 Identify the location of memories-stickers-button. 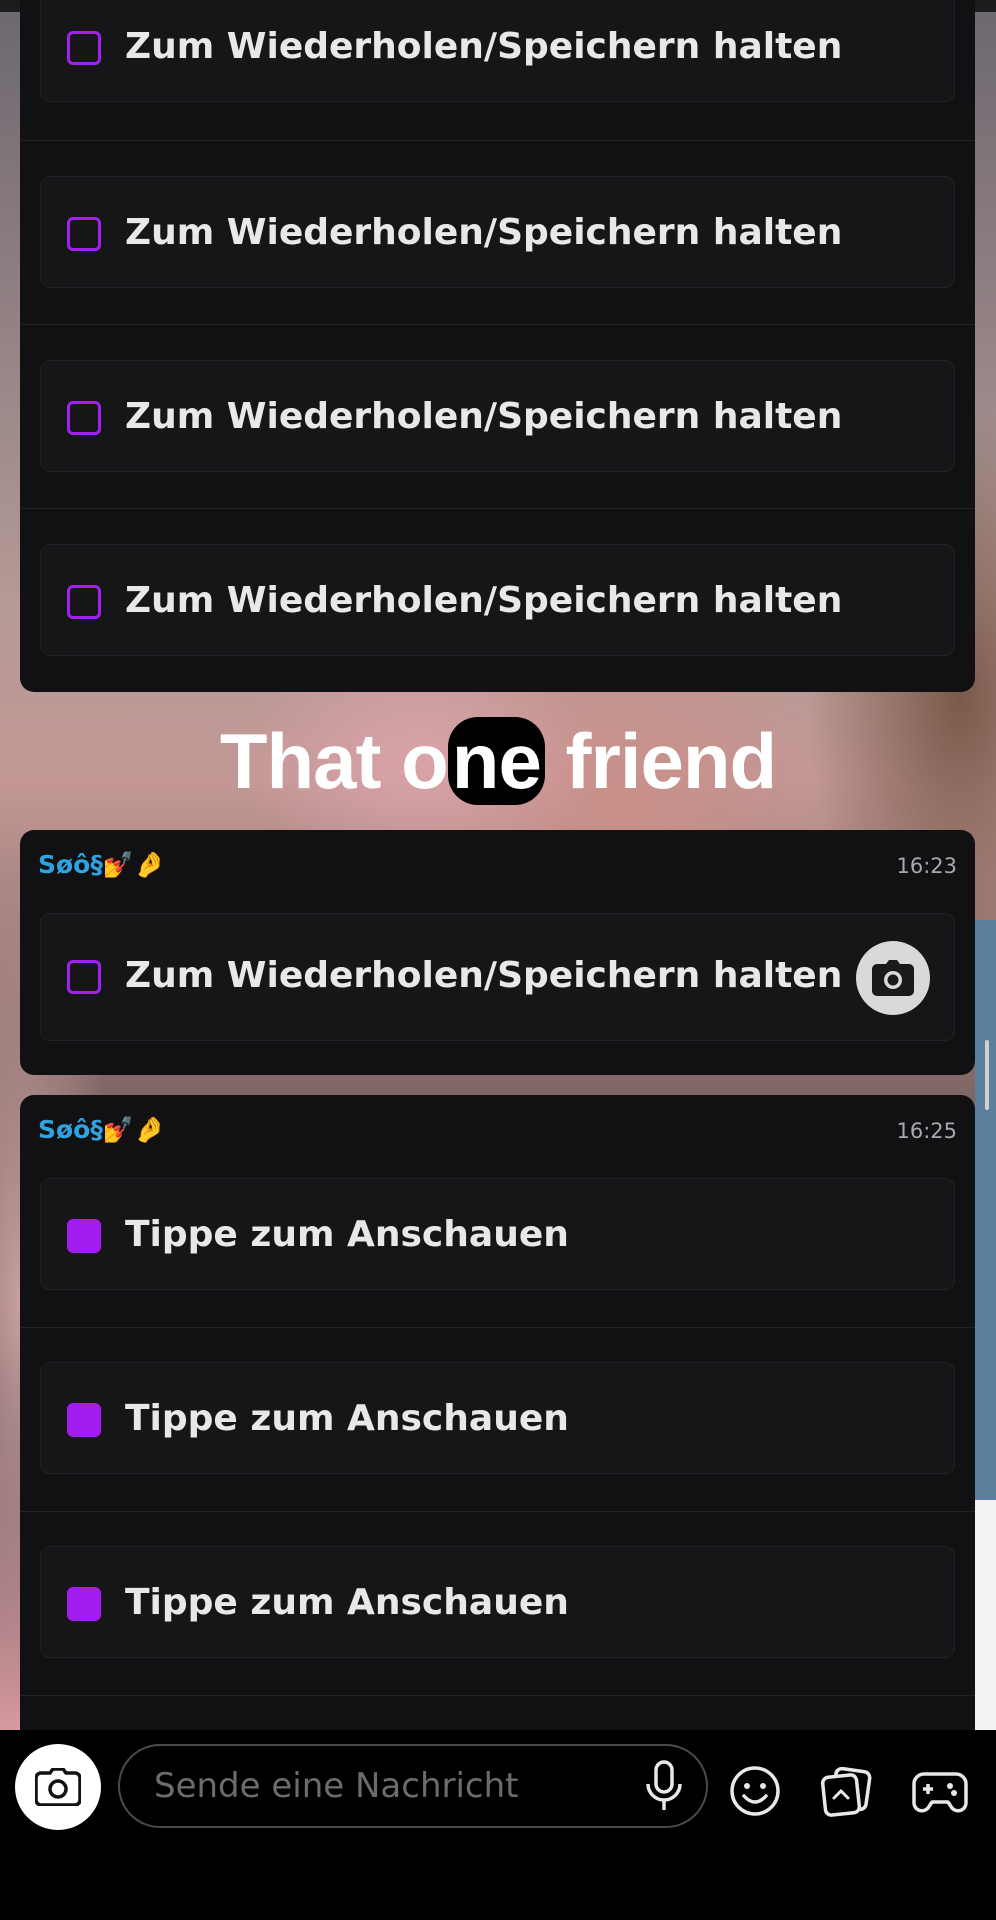
(847, 1793).